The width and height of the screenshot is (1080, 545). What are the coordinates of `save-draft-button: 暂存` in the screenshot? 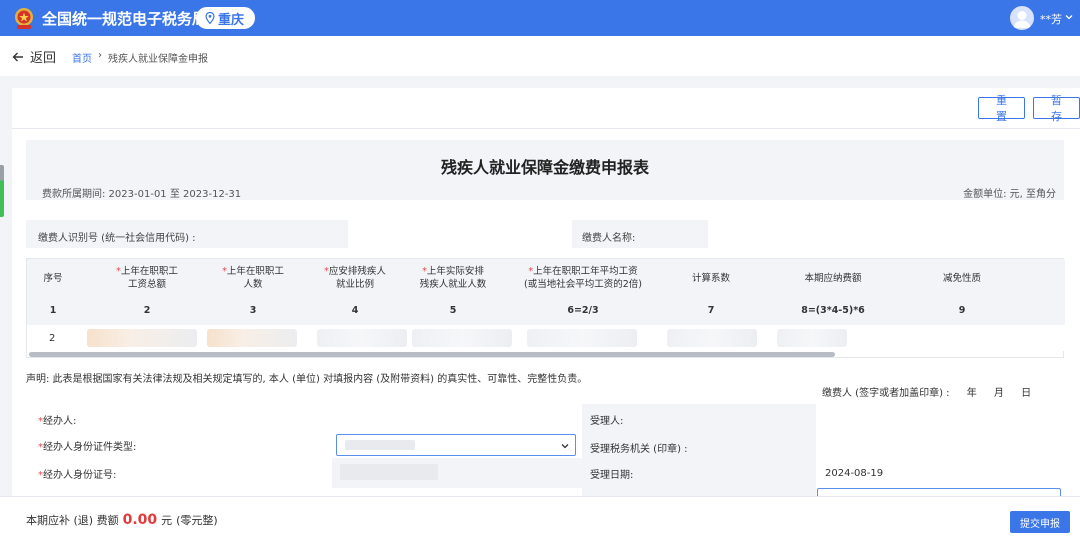 It's located at (1056, 108).